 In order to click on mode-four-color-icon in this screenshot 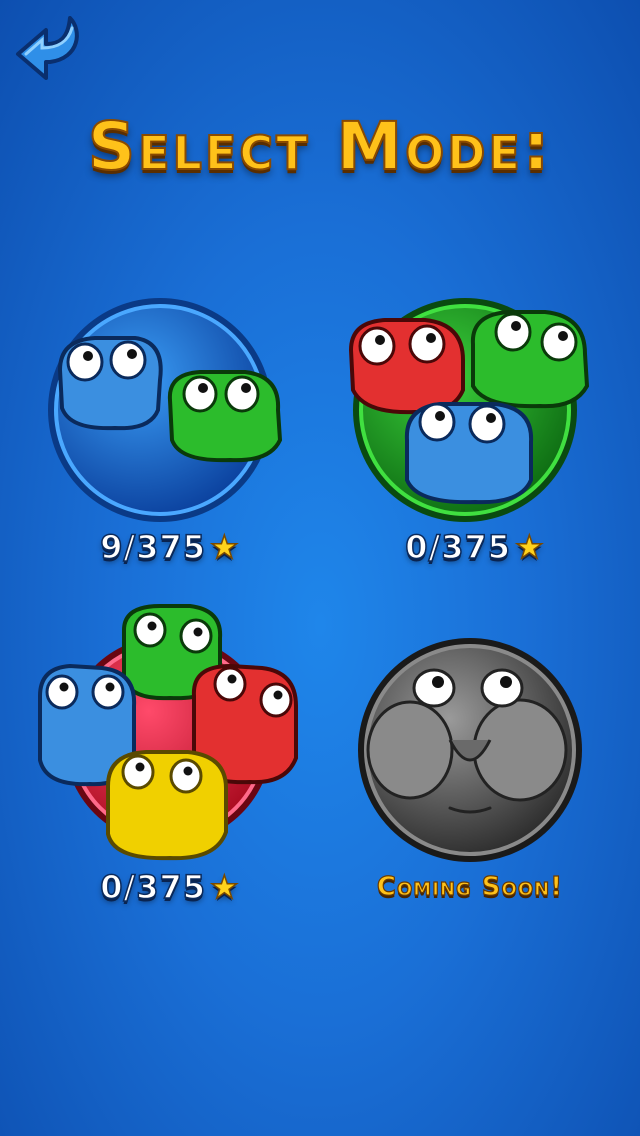, I will do `click(168, 732)`.